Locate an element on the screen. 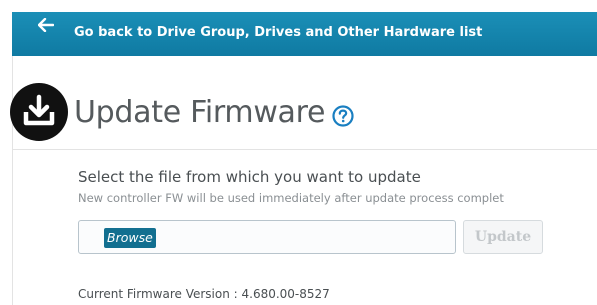  current-firmware-version: Current Firmware Version : 4.680.00-8527 is located at coordinates (204, 294).